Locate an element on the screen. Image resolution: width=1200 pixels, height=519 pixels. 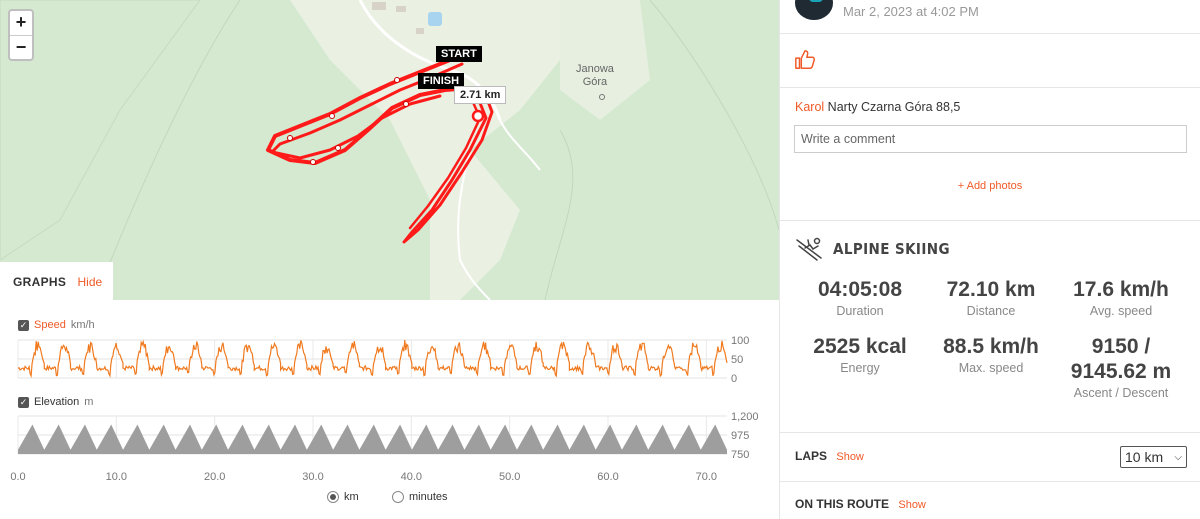
route-header: ON THIS ROUTE Show is located at coordinates (860, 504).